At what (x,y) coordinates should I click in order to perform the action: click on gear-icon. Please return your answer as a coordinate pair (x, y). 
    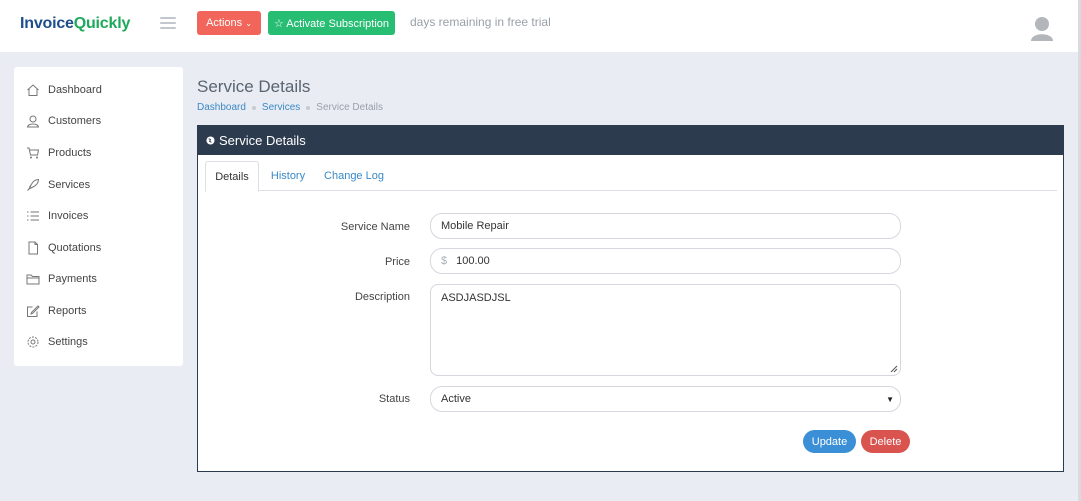
    Looking at the image, I should click on (33, 342).